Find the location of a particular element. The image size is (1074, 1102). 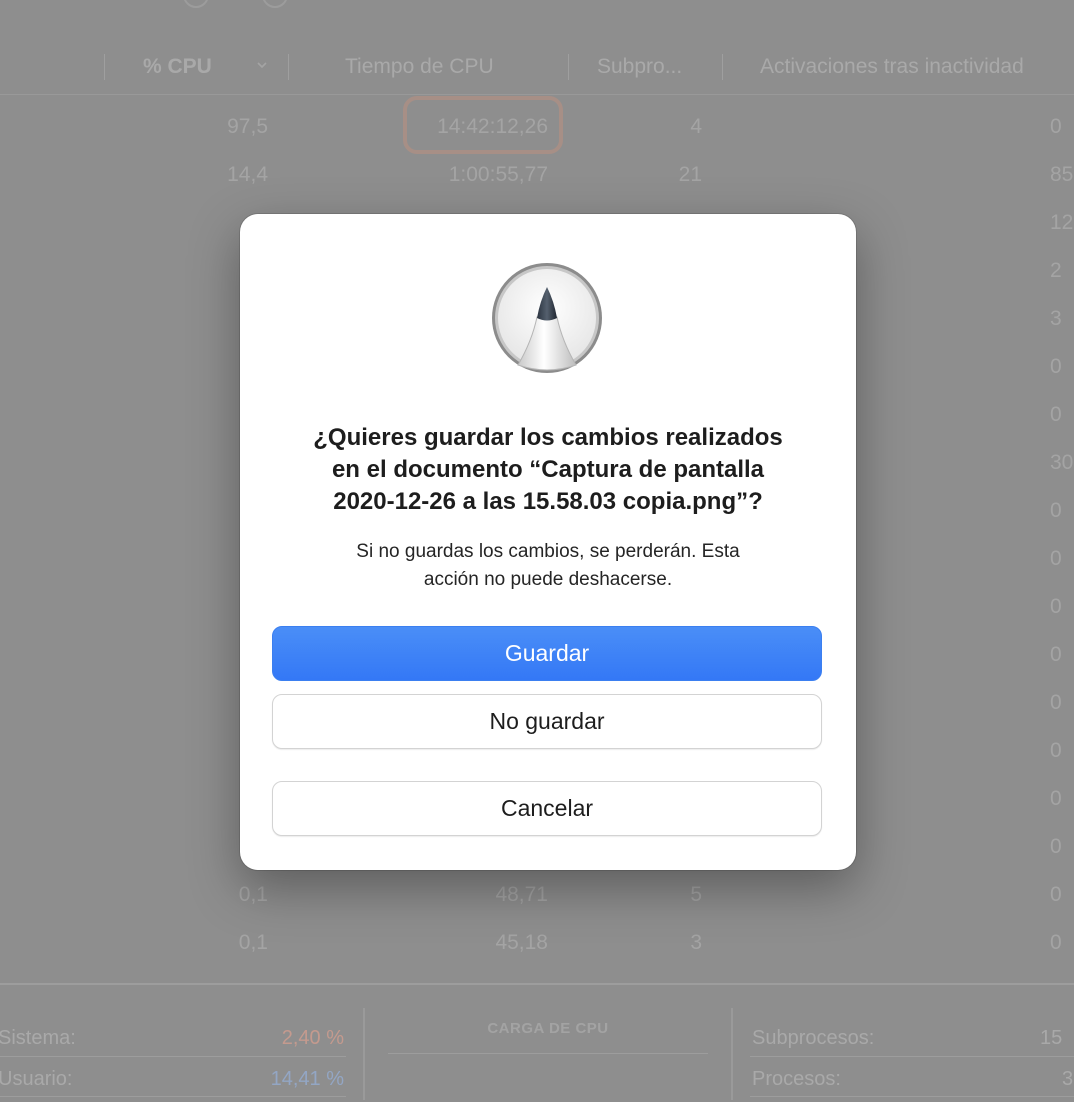

info-icon is located at coordinates (196, 4).